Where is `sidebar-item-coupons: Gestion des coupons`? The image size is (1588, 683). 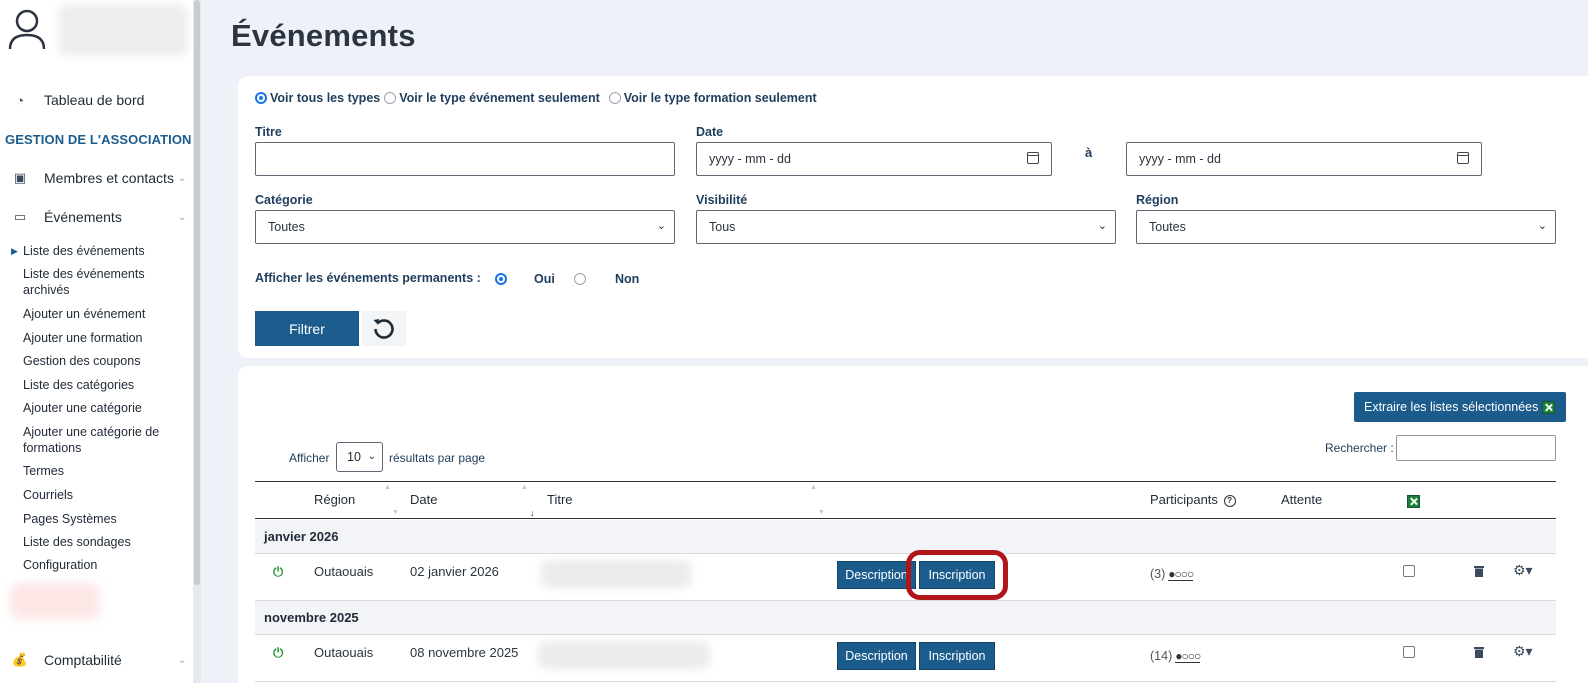 sidebar-item-coupons: Gestion des coupons is located at coordinates (103, 361).